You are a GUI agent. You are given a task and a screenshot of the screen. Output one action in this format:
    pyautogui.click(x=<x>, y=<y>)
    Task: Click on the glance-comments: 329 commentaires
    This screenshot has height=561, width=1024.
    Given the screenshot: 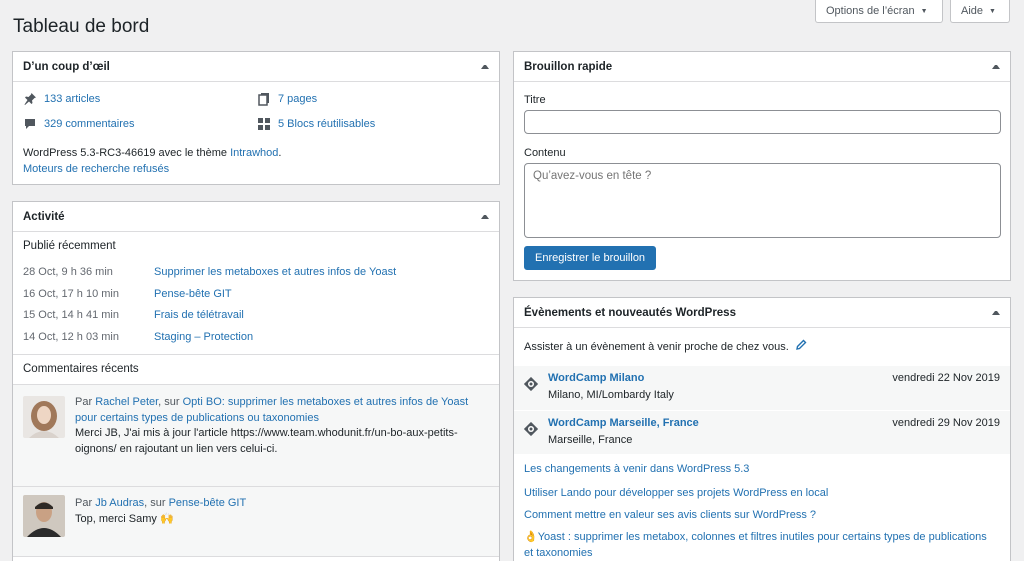 What is the action you would take?
    pyautogui.click(x=79, y=124)
    